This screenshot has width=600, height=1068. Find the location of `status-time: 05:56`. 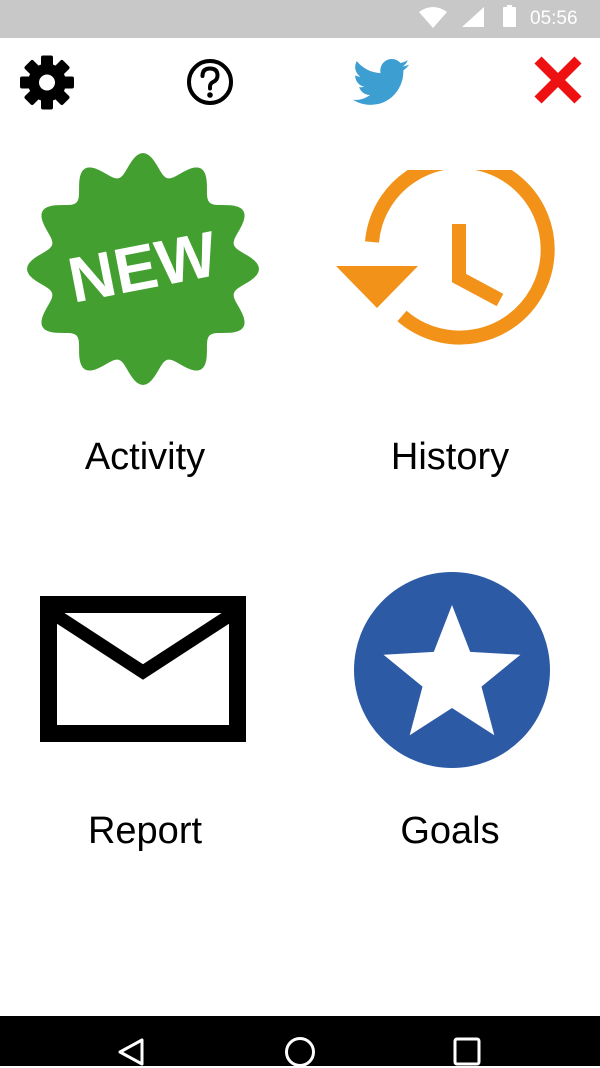

status-time: 05:56 is located at coordinates (554, 18).